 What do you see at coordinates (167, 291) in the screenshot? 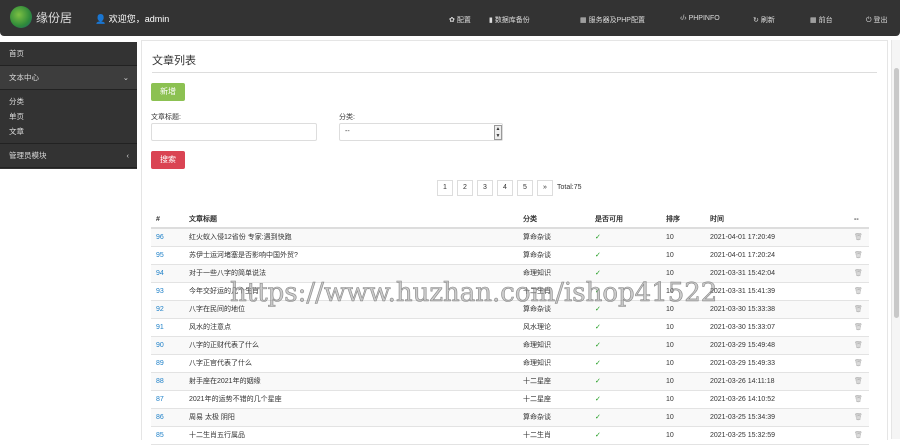
I see `article-id-link: 93` at bounding box center [167, 291].